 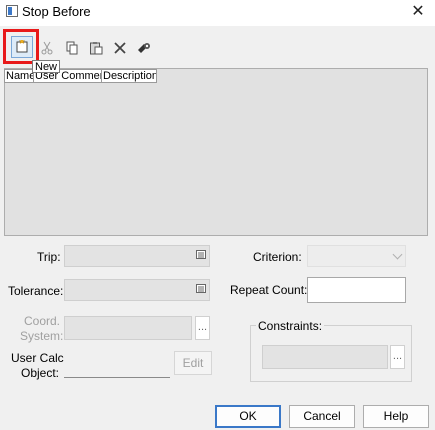 I want to click on ok-button: OK, so click(x=248, y=416).